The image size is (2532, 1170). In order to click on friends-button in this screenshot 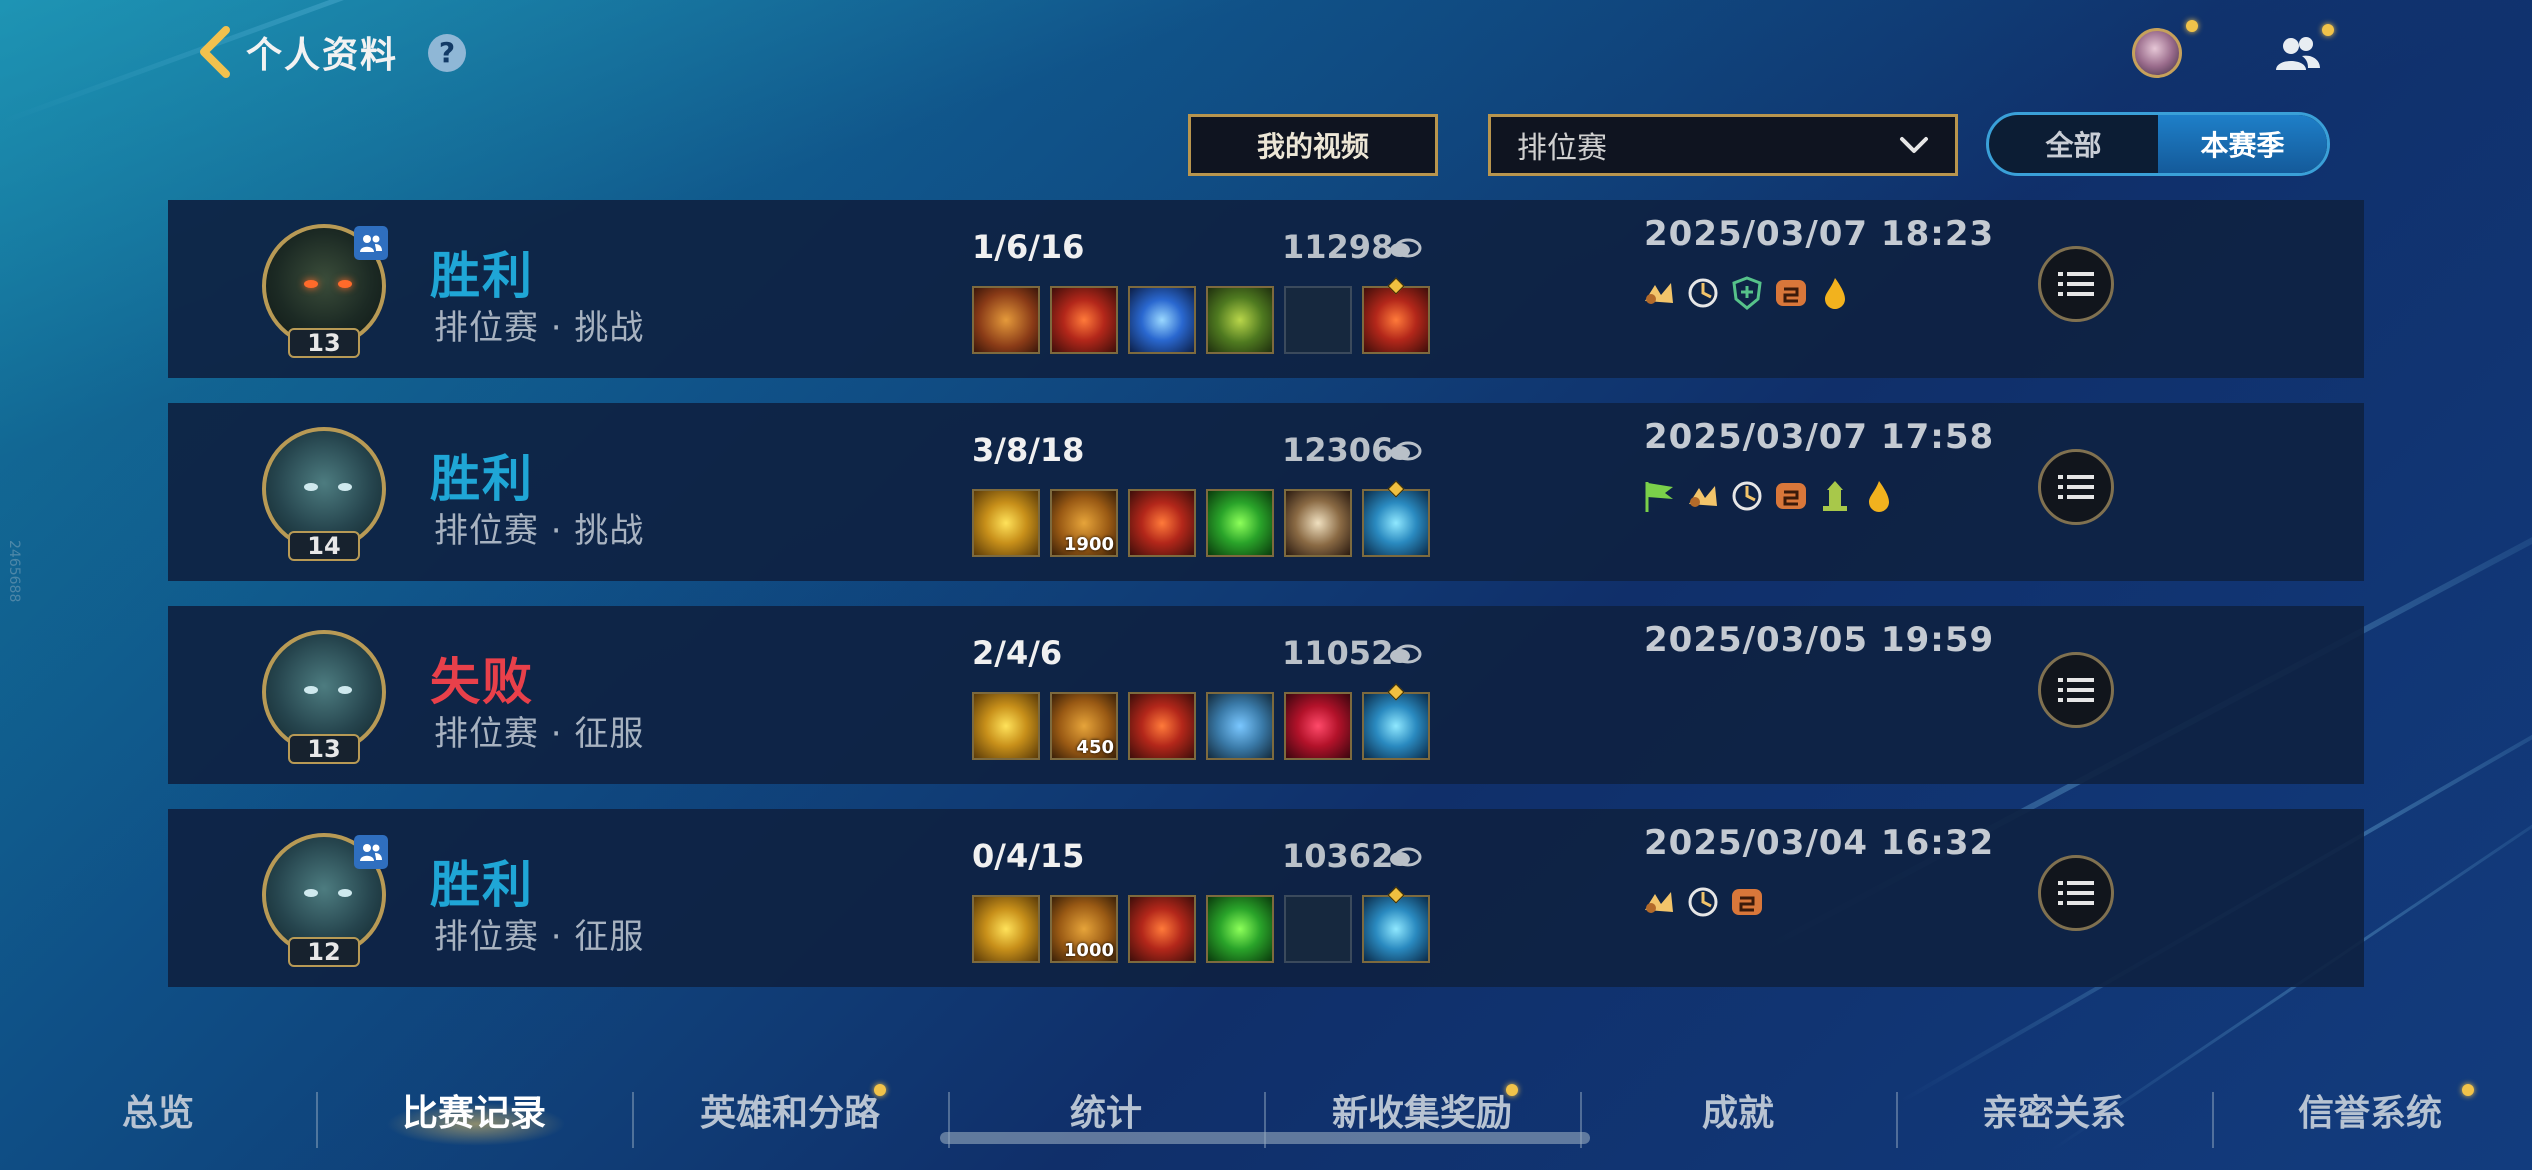, I will do `click(2297, 54)`.